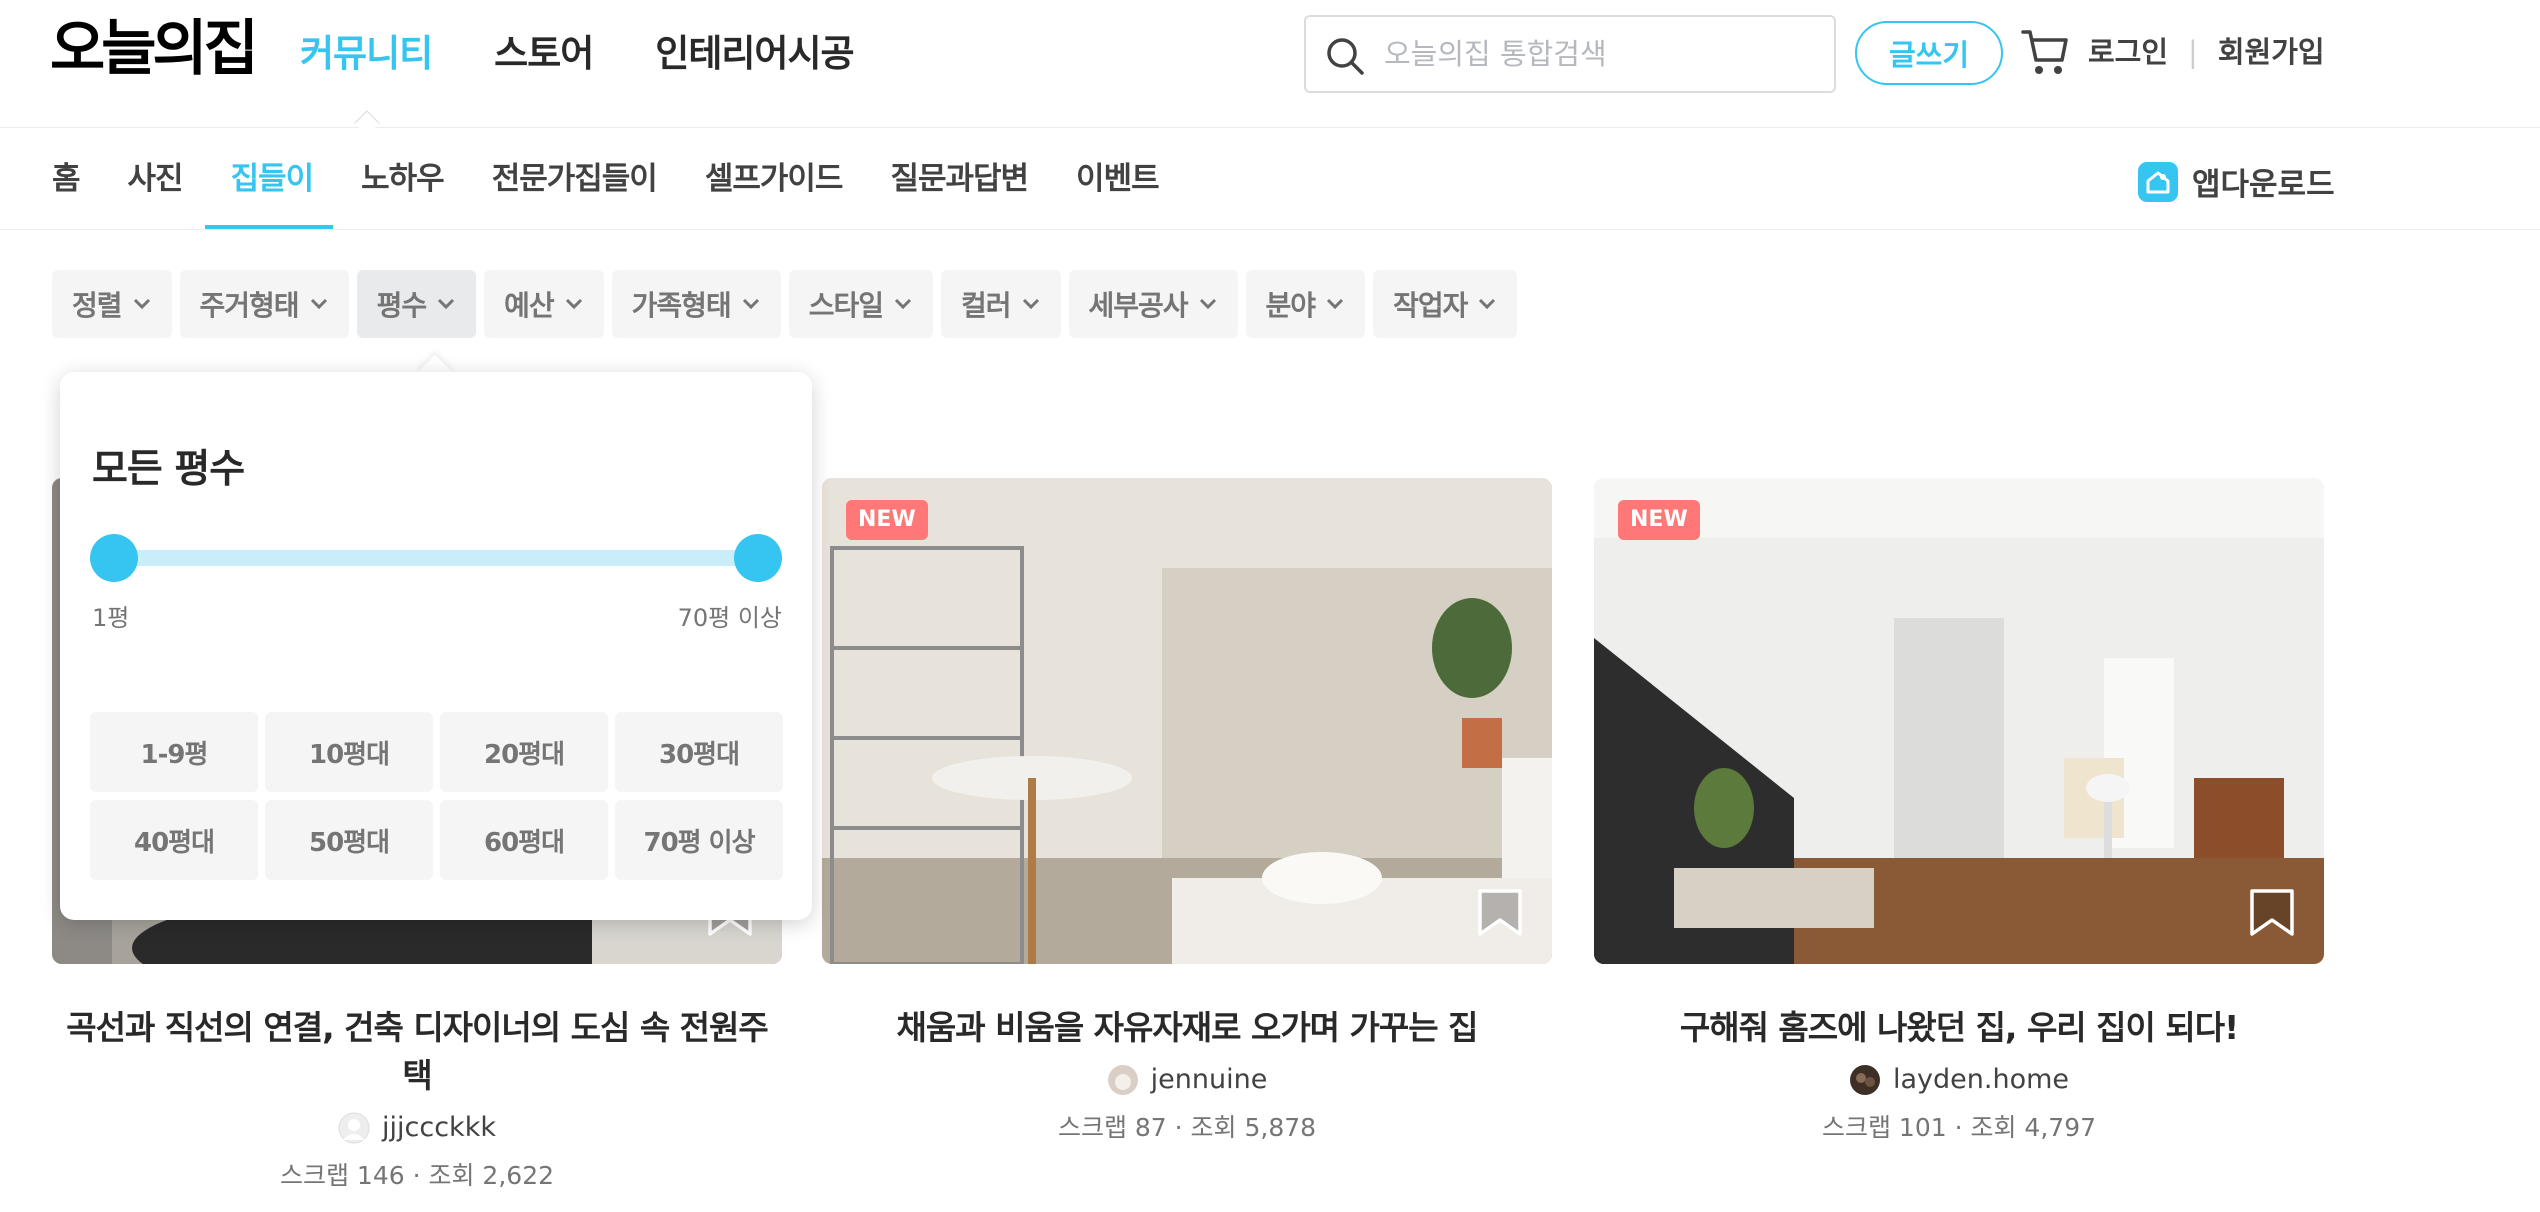  What do you see at coordinates (2045, 52) in the screenshot?
I see `cart-icon` at bounding box center [2045, 52].